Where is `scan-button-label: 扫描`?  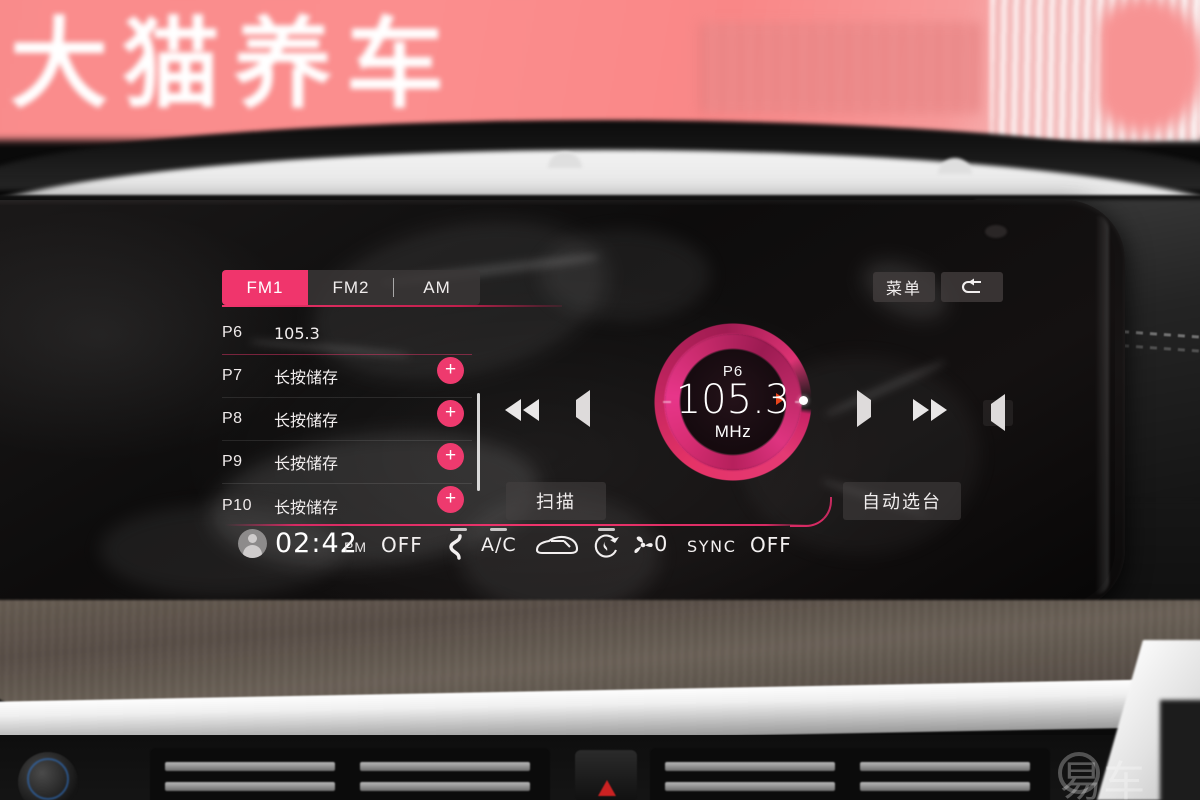
scan-button-label: 扫描 is located at coordinates (556, 502).